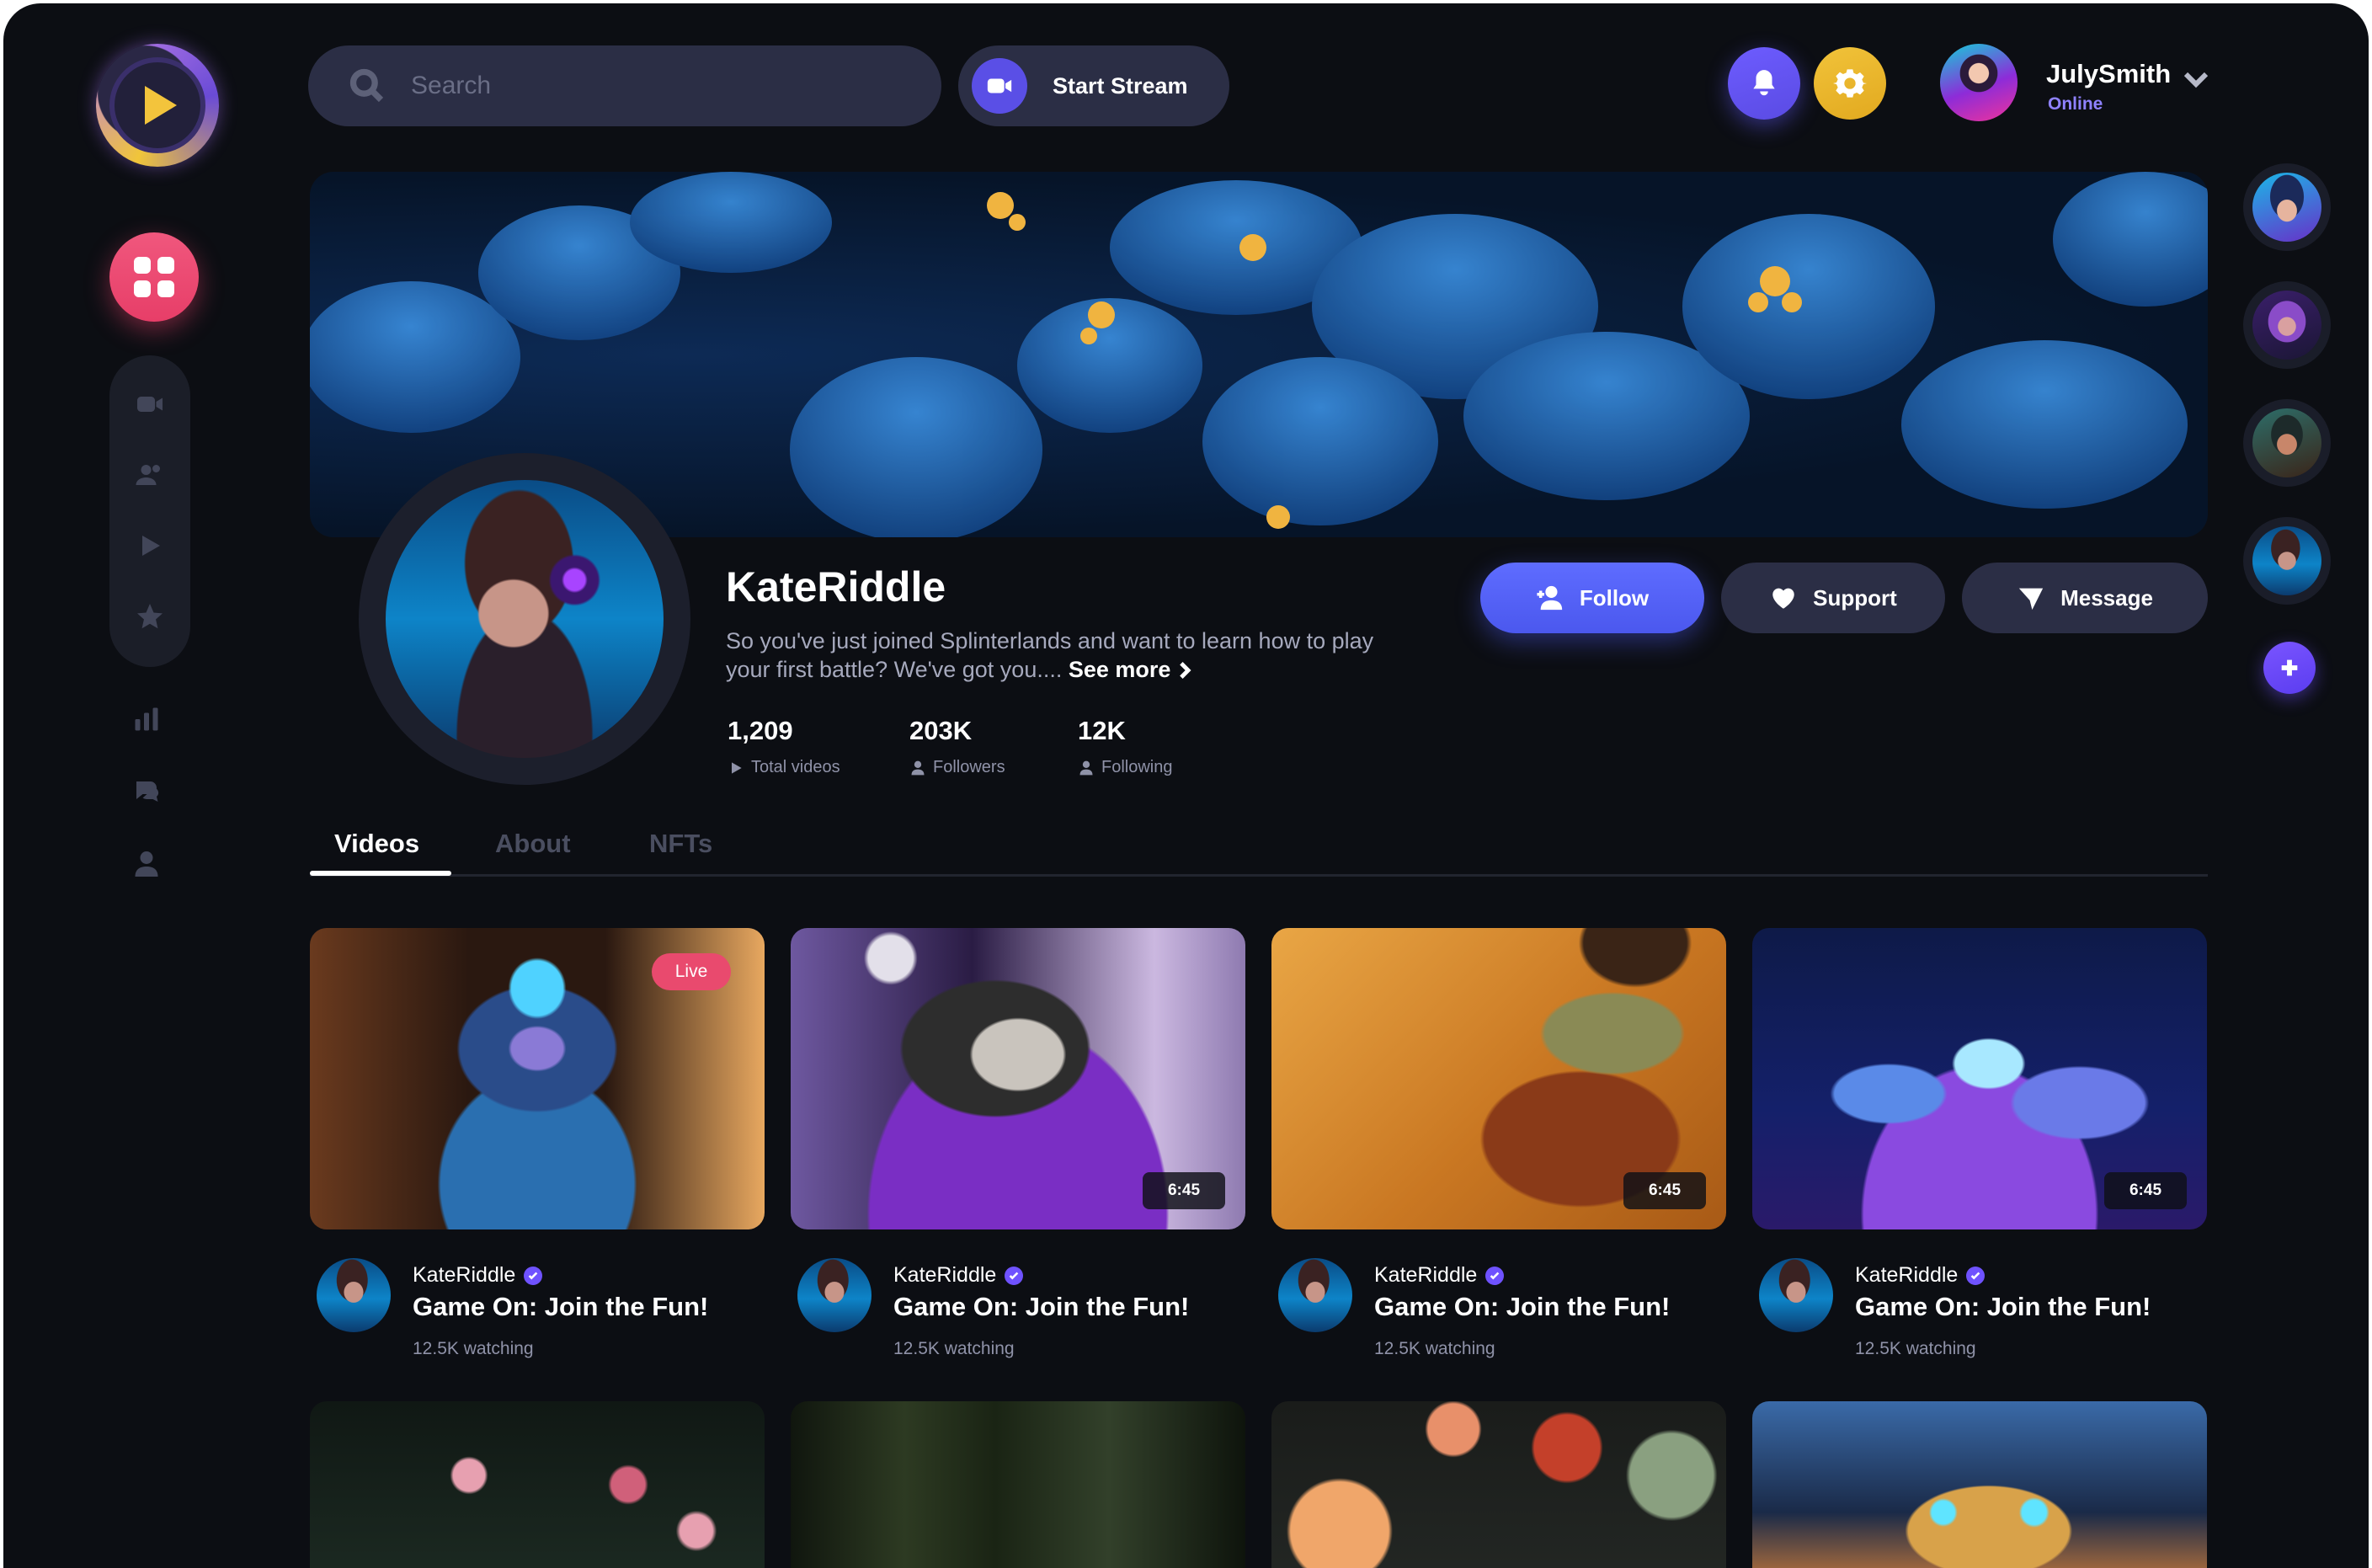 The height and width of the screenshot is (1568, 2372). I want to click on bell-icon, so click(1764, 83).